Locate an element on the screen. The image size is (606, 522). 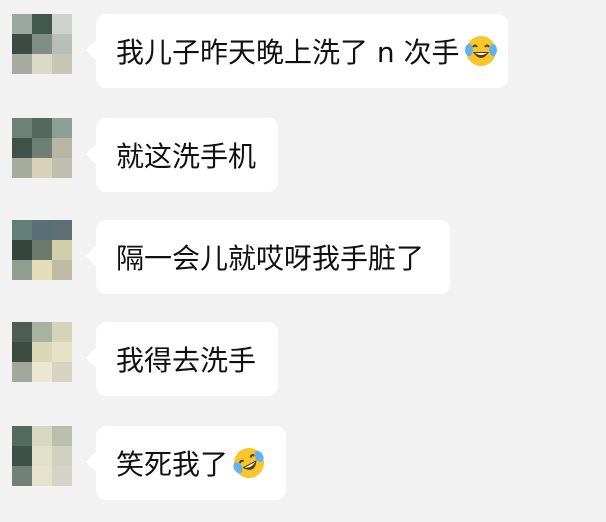
message-text: 就这洗手机 is located at coordinates (186, 156).